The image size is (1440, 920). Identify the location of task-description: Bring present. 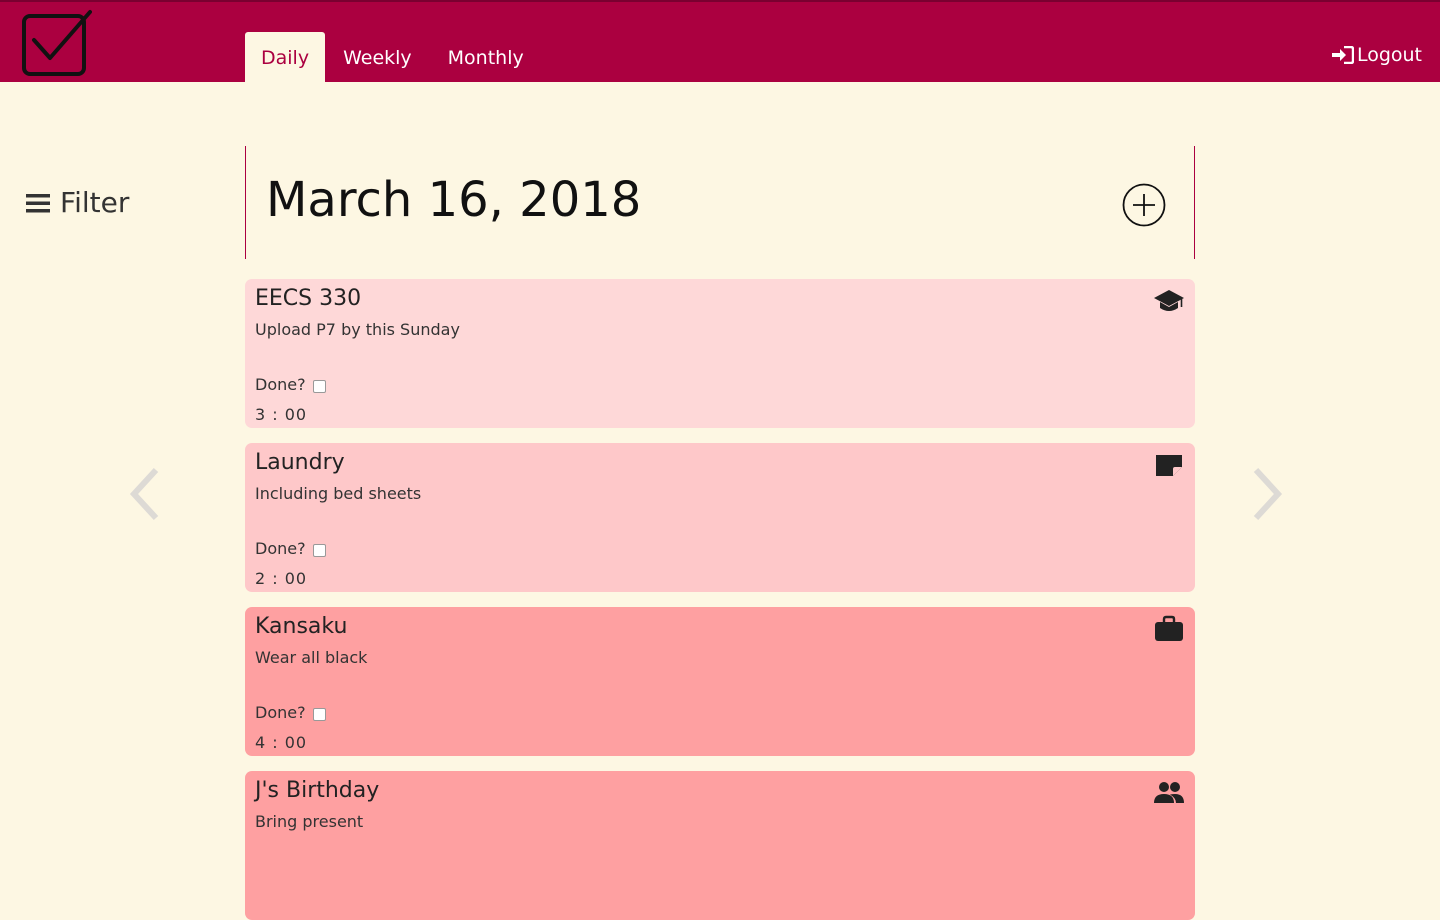
(309, 821).